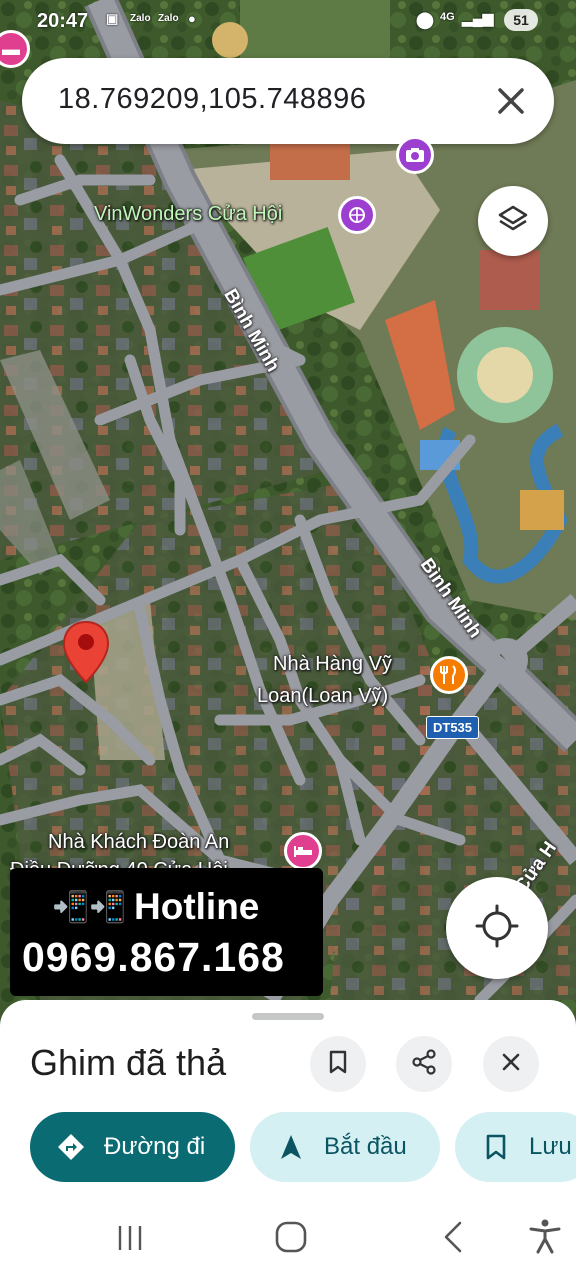 This screenshot has width=576, height=1280. What do you see at coordinates (188, 214) in the screenshot?
I see `poi-label: VinWonders Cửa Hội` at bounding box center [188, 214].